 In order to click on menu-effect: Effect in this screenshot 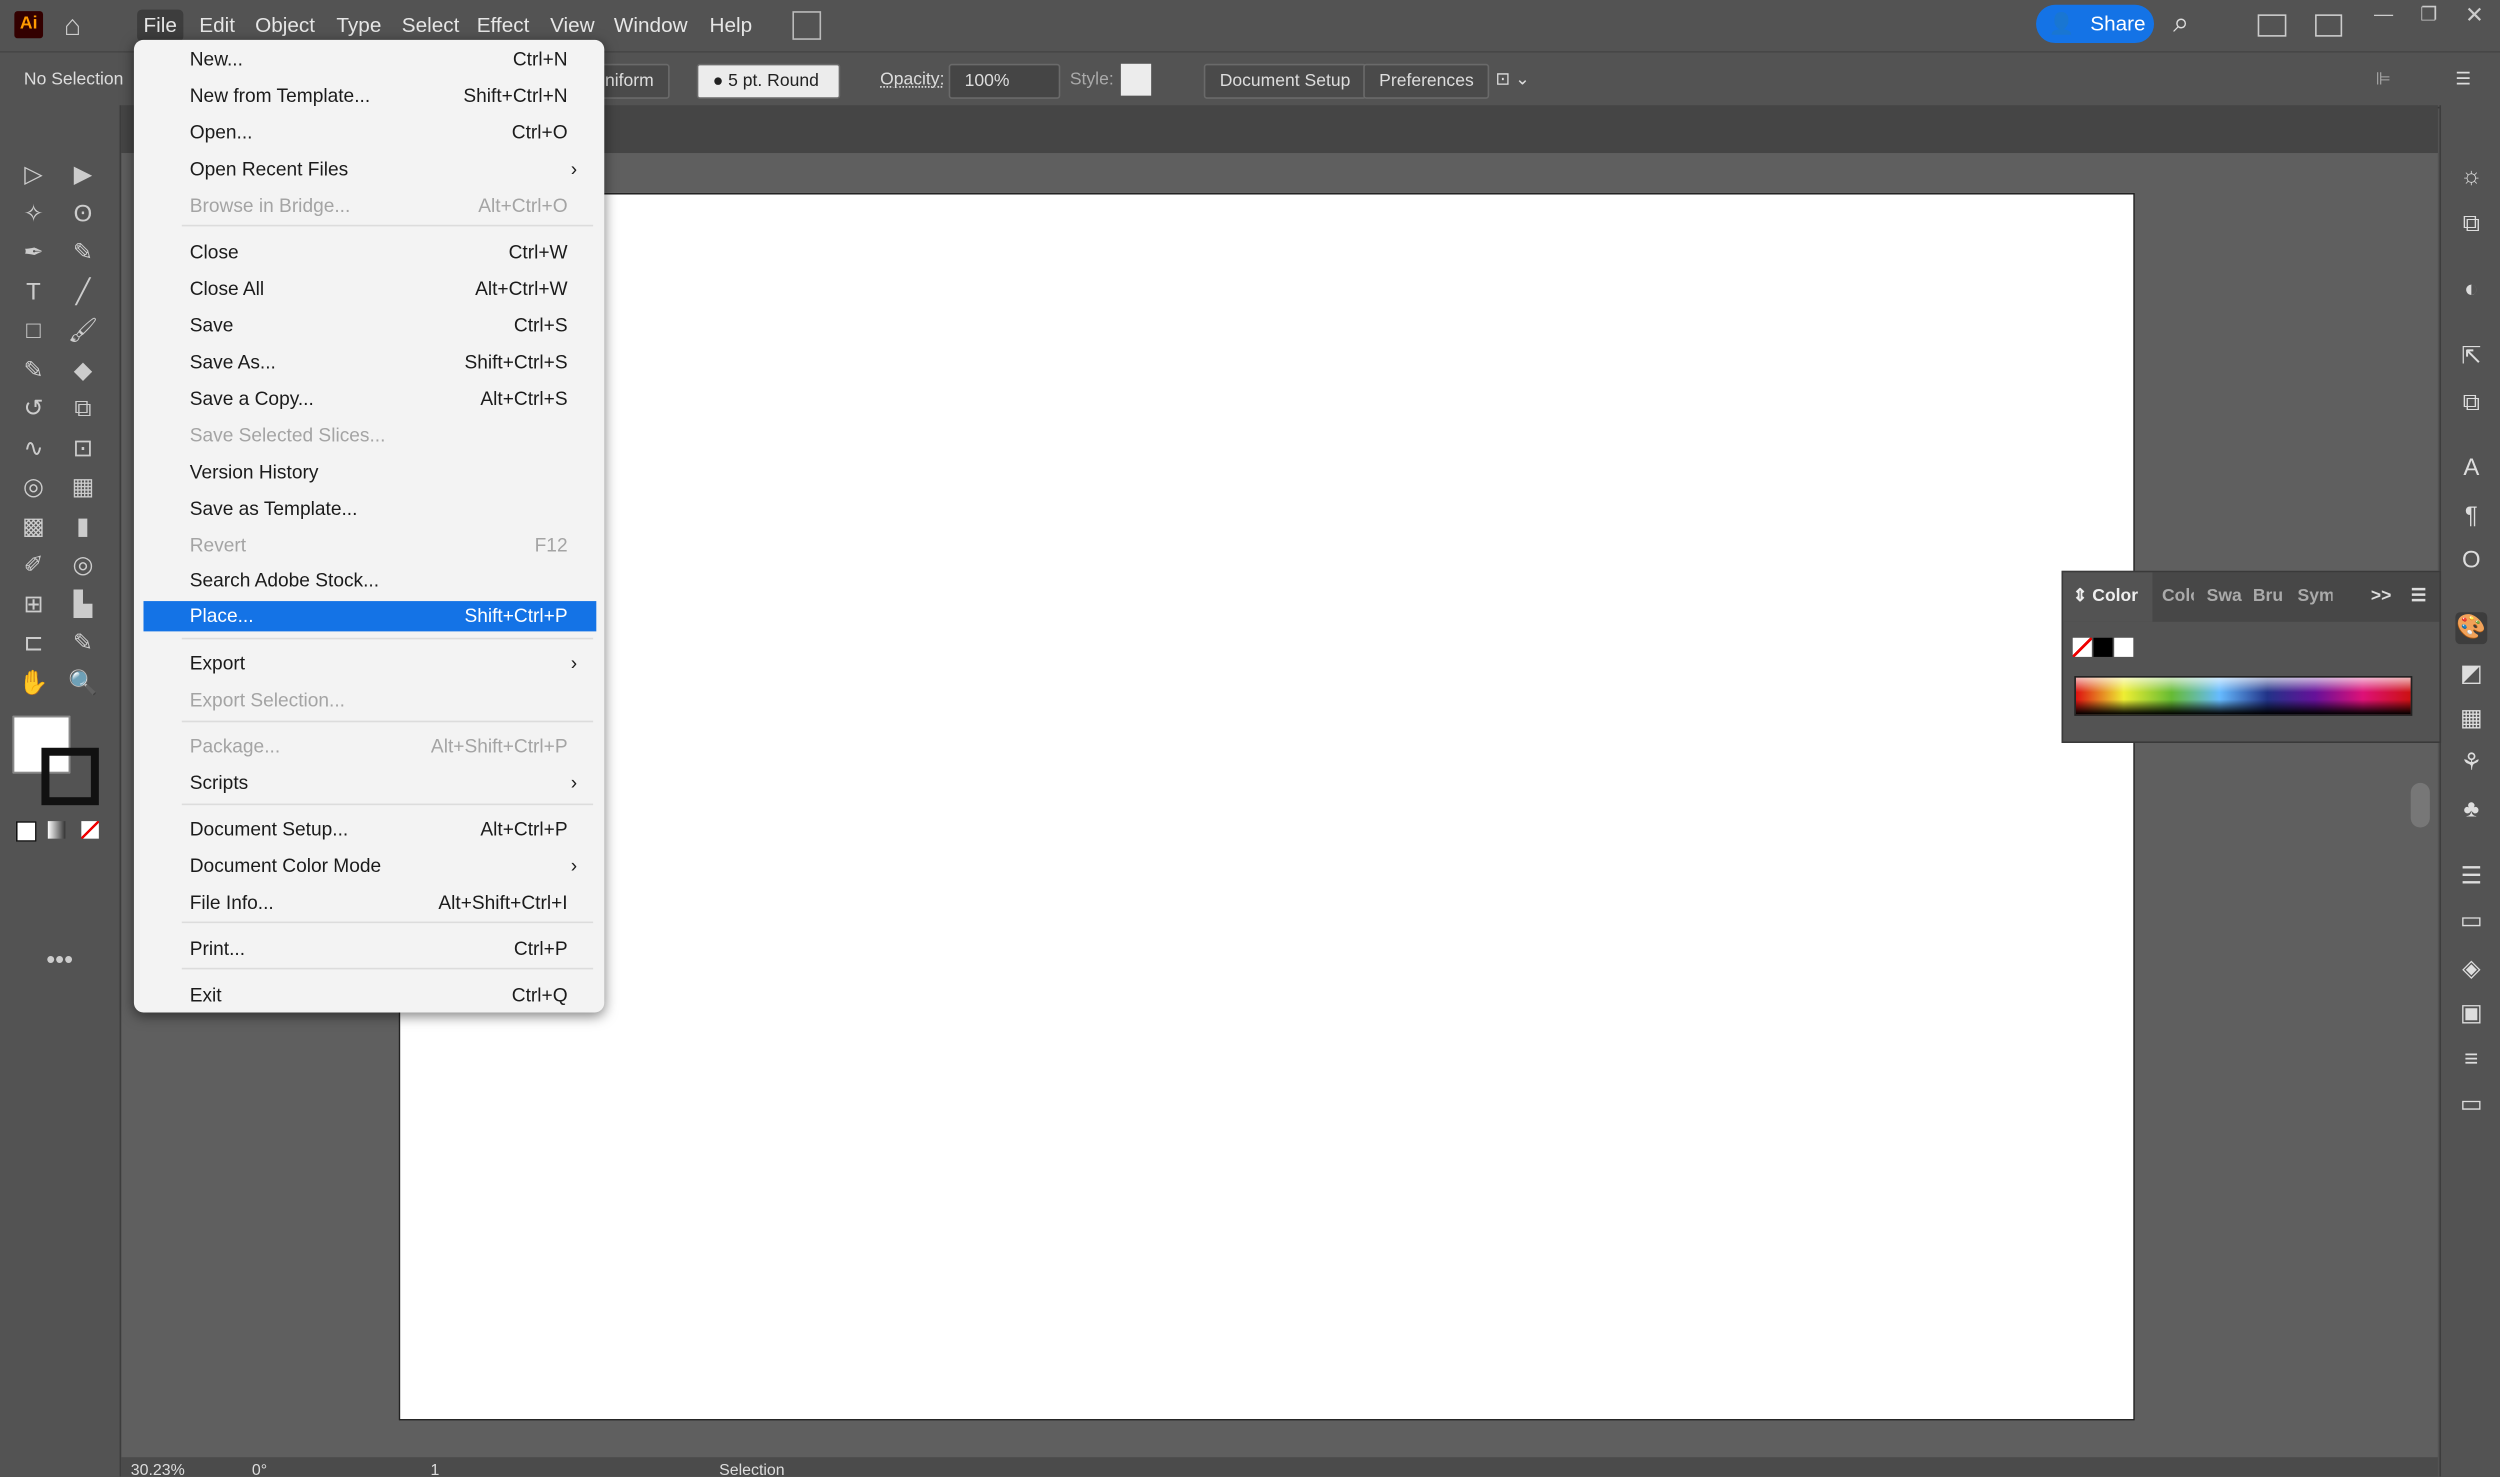, I will do `click(502, 26)`.